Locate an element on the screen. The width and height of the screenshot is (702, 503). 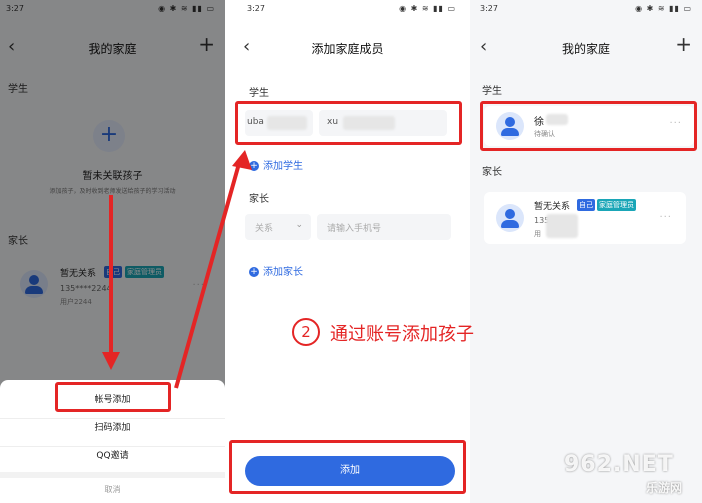
arrow-diagonal-head is located at coordinates (242, 160).